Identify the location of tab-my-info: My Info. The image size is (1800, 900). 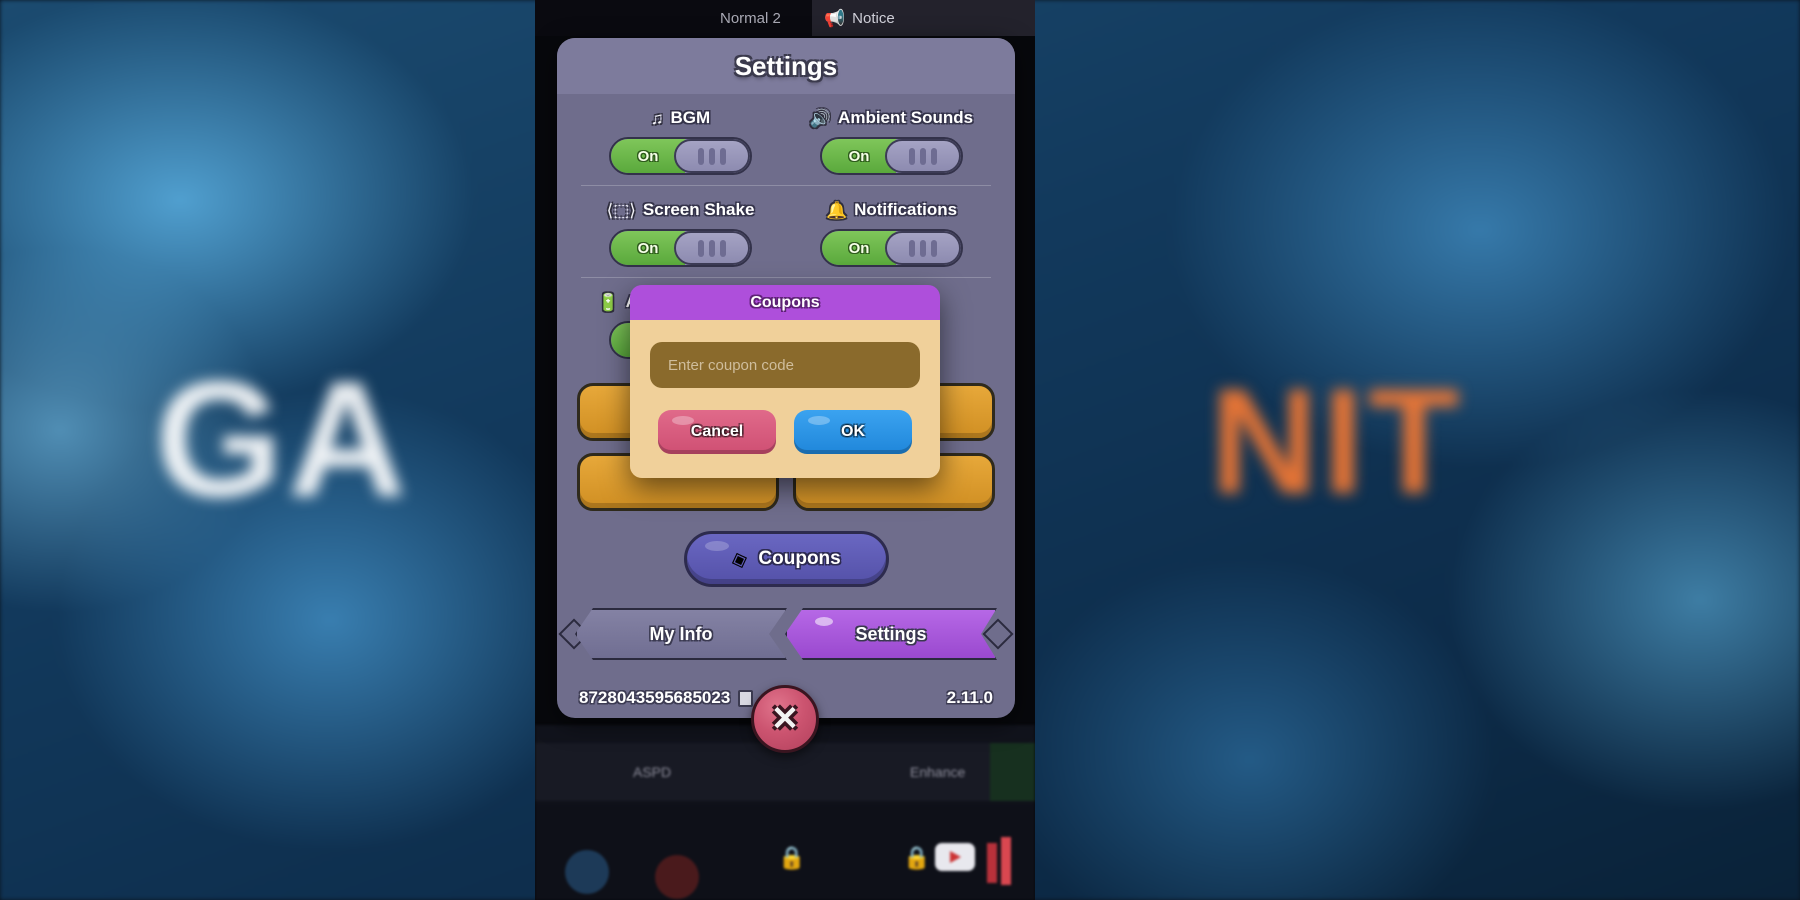
(681, 634).